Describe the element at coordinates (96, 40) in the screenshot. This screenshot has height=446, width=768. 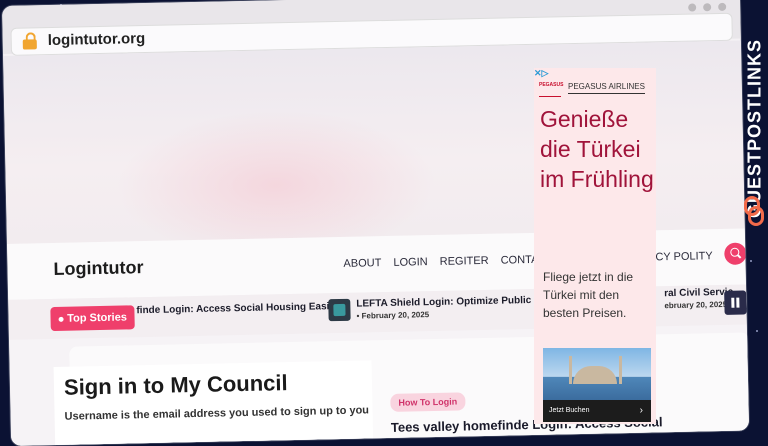
I see `url-text: logintutor.org` at that location.